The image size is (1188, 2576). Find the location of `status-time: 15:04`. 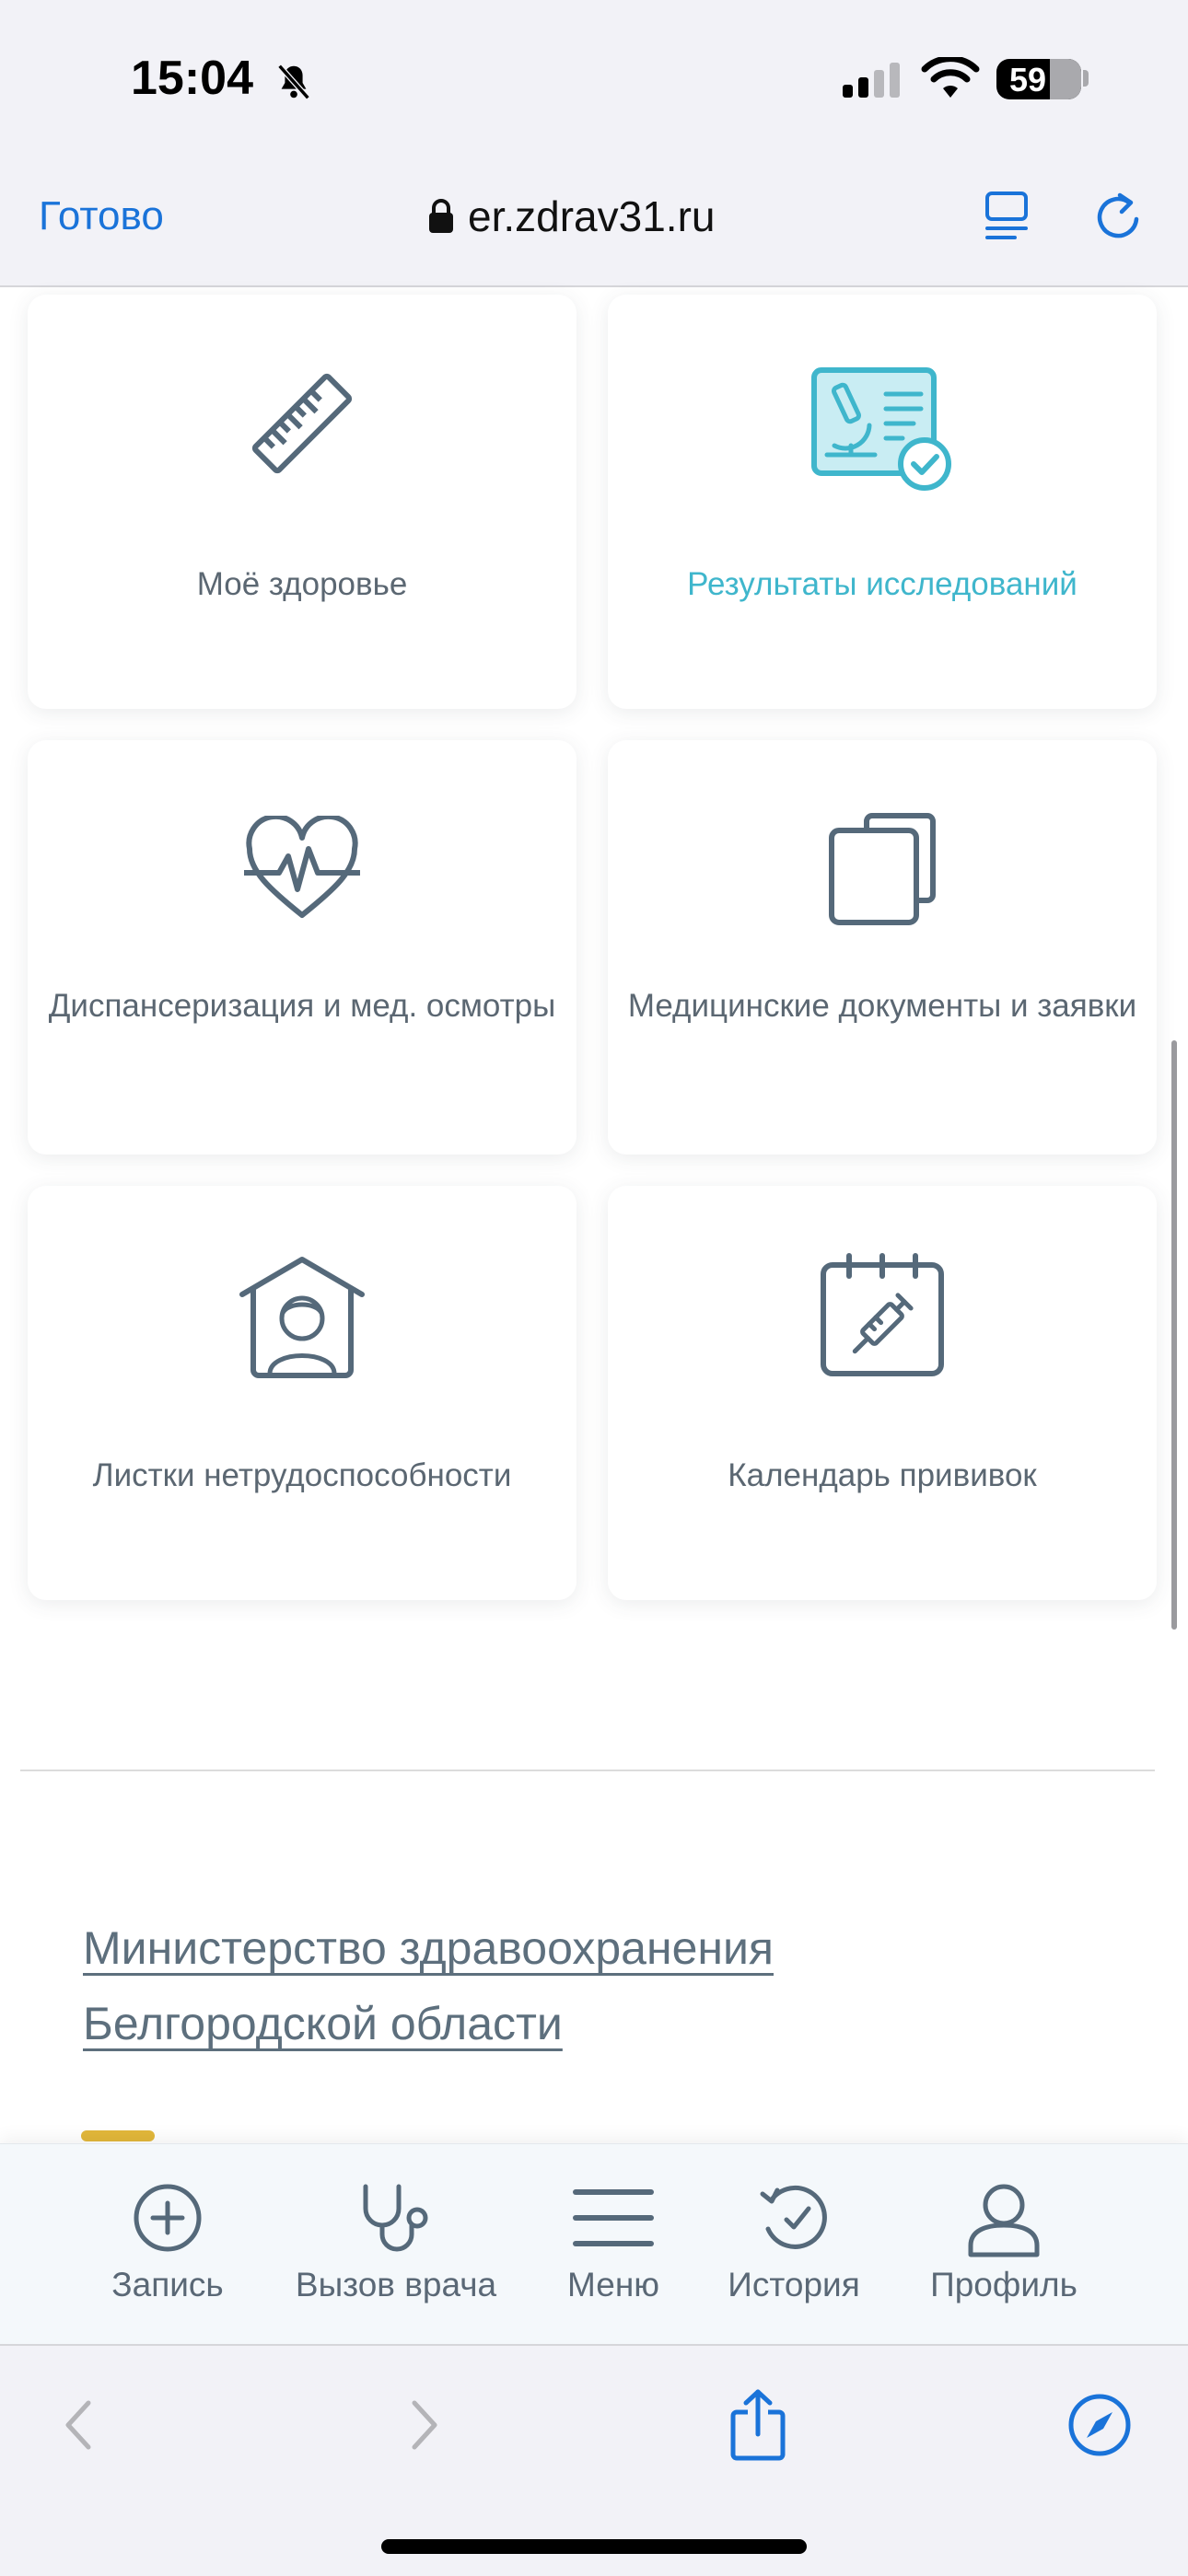

status-time: 15:04 is located at coordinates (192, 78).